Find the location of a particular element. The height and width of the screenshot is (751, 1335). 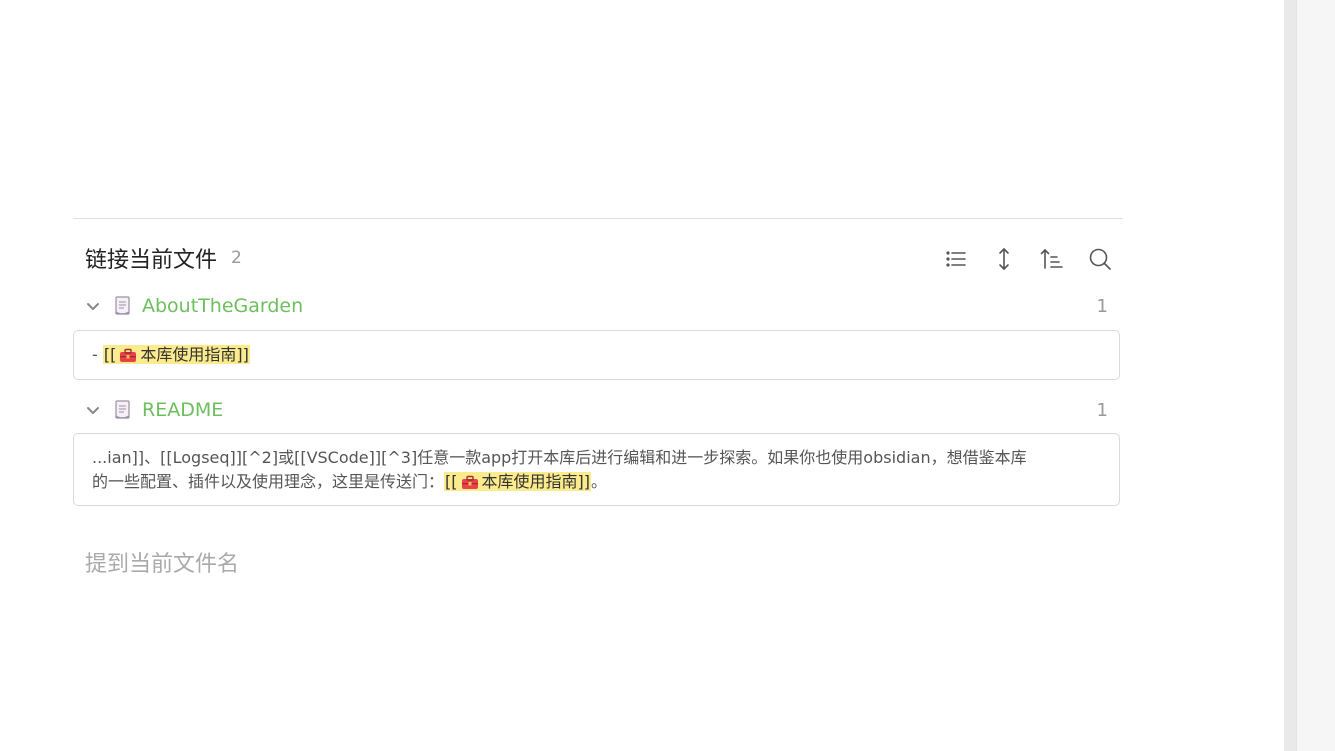

sort-button is located at coordinates (1052, 259).